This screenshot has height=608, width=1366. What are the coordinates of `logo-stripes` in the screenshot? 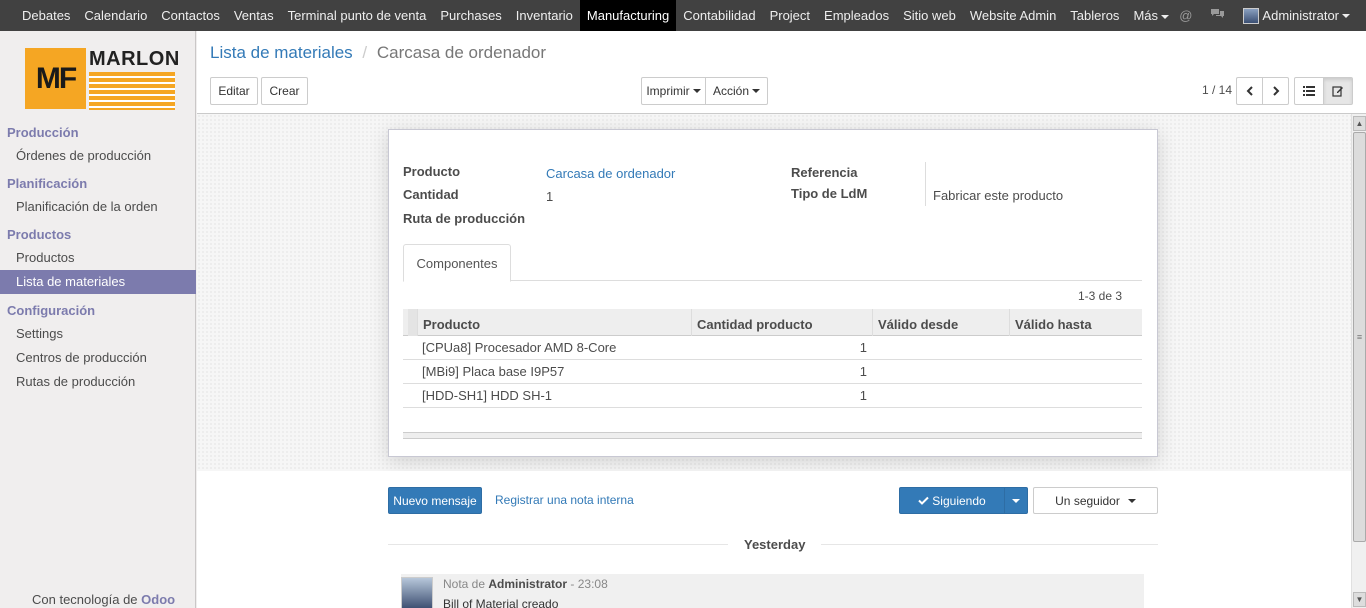 It's located at (132, 91).